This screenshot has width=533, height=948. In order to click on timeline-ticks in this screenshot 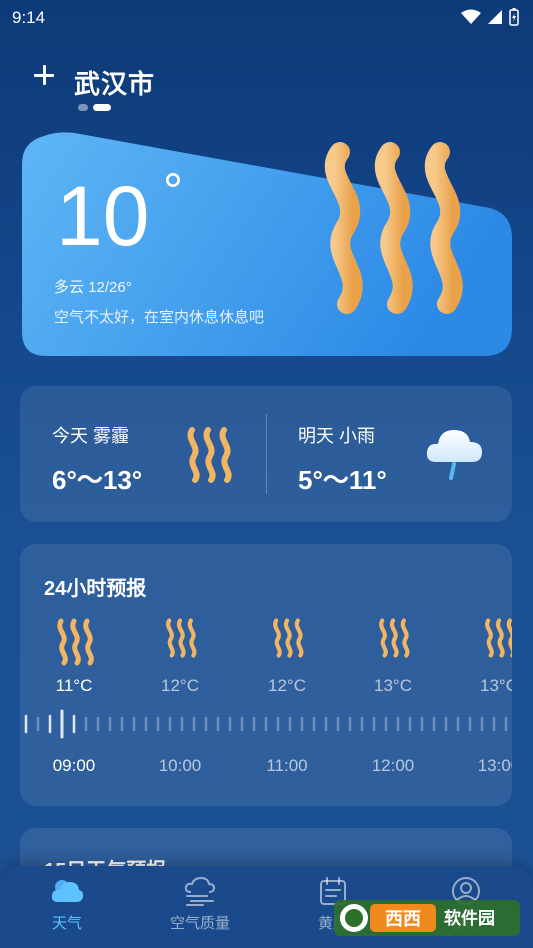, I will do `click(266, 724)`.